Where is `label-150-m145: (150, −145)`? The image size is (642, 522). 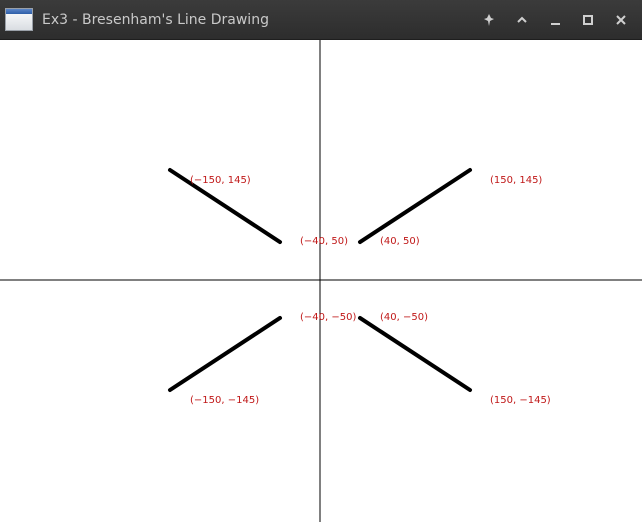
label-150-m145: (150, −145) is located at coordinates (520, 400).